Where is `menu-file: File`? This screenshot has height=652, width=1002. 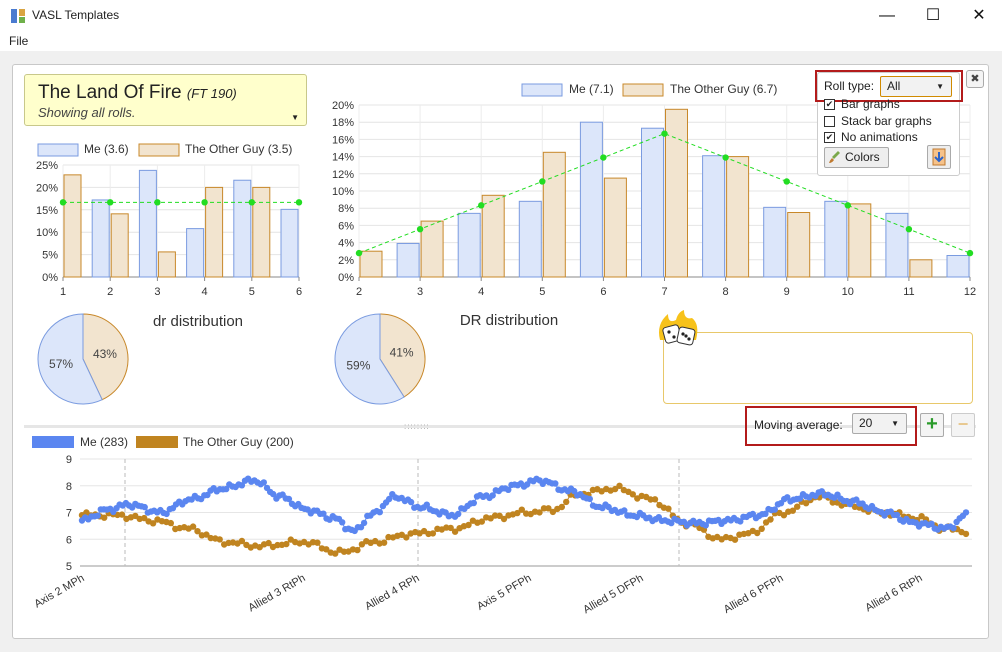
menu-file: File is located at coordinates (18, 41).